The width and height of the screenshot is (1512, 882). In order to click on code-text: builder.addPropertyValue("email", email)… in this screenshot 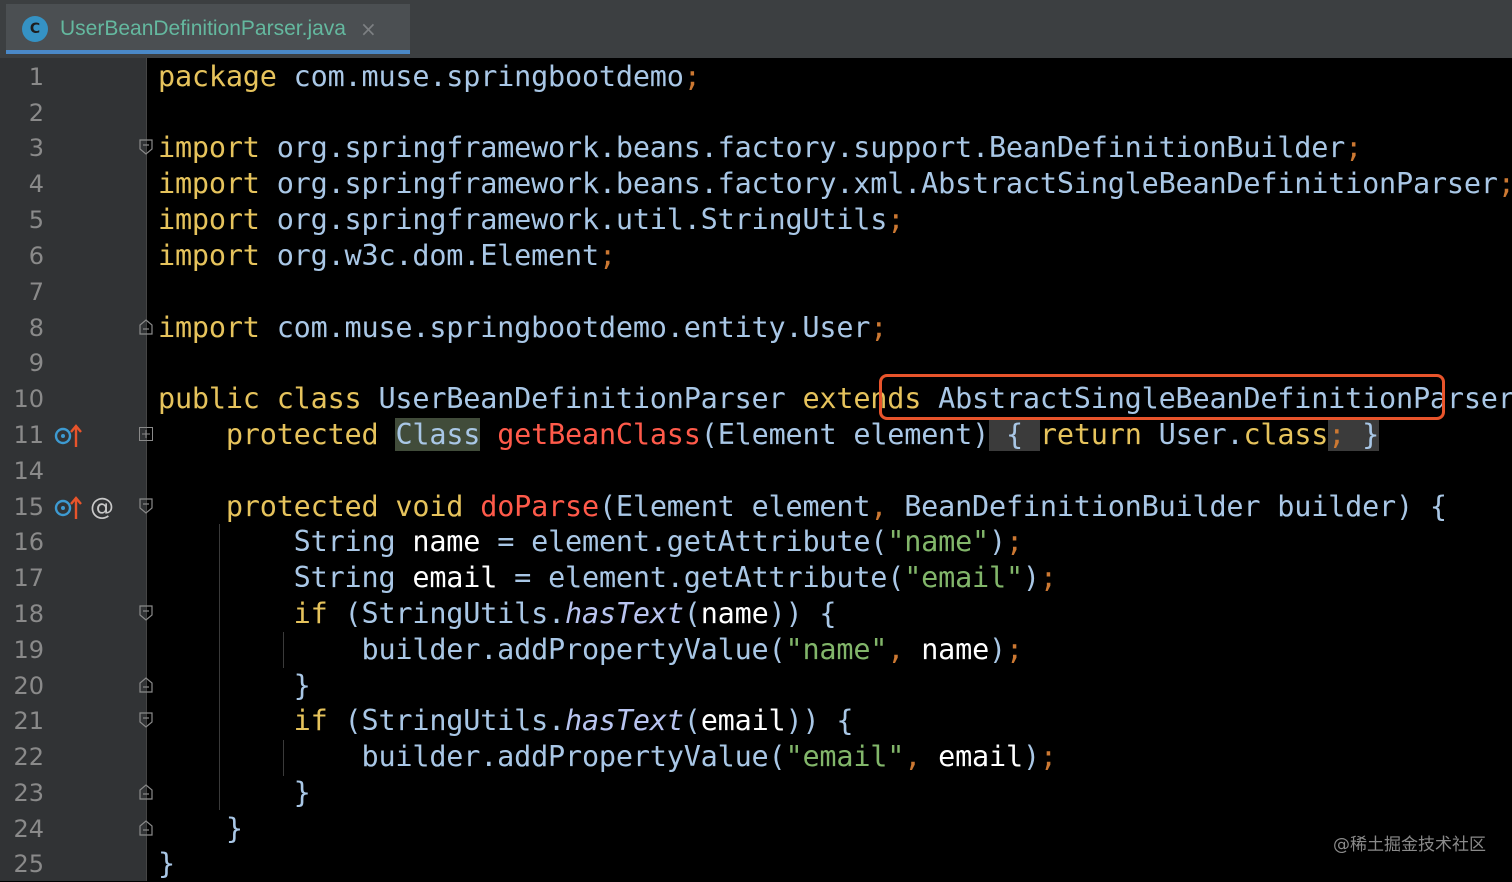, I will do `click(709, 756)`.